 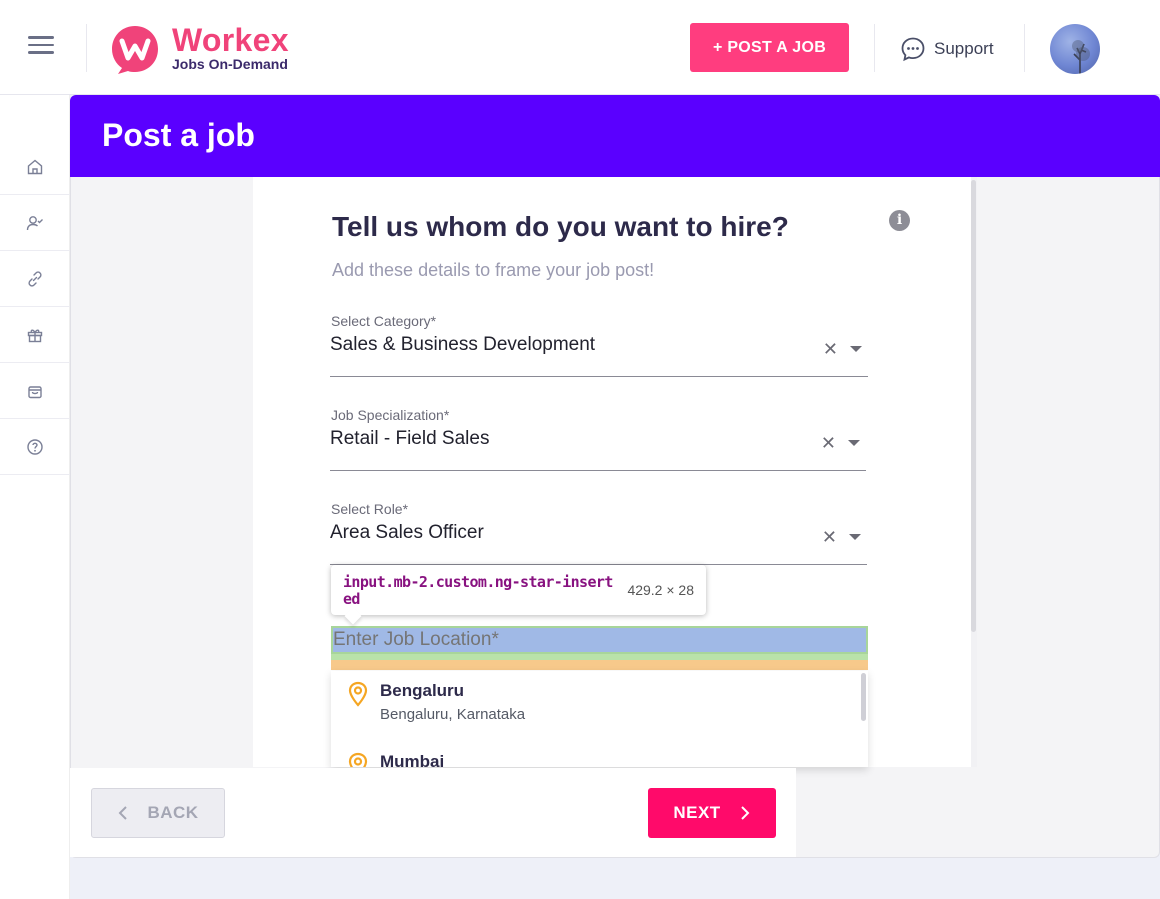 What do you see at coordinates (370, 509) in the screenshot?
I see `role-label: Select Role*` at bounding box center [370, 509].